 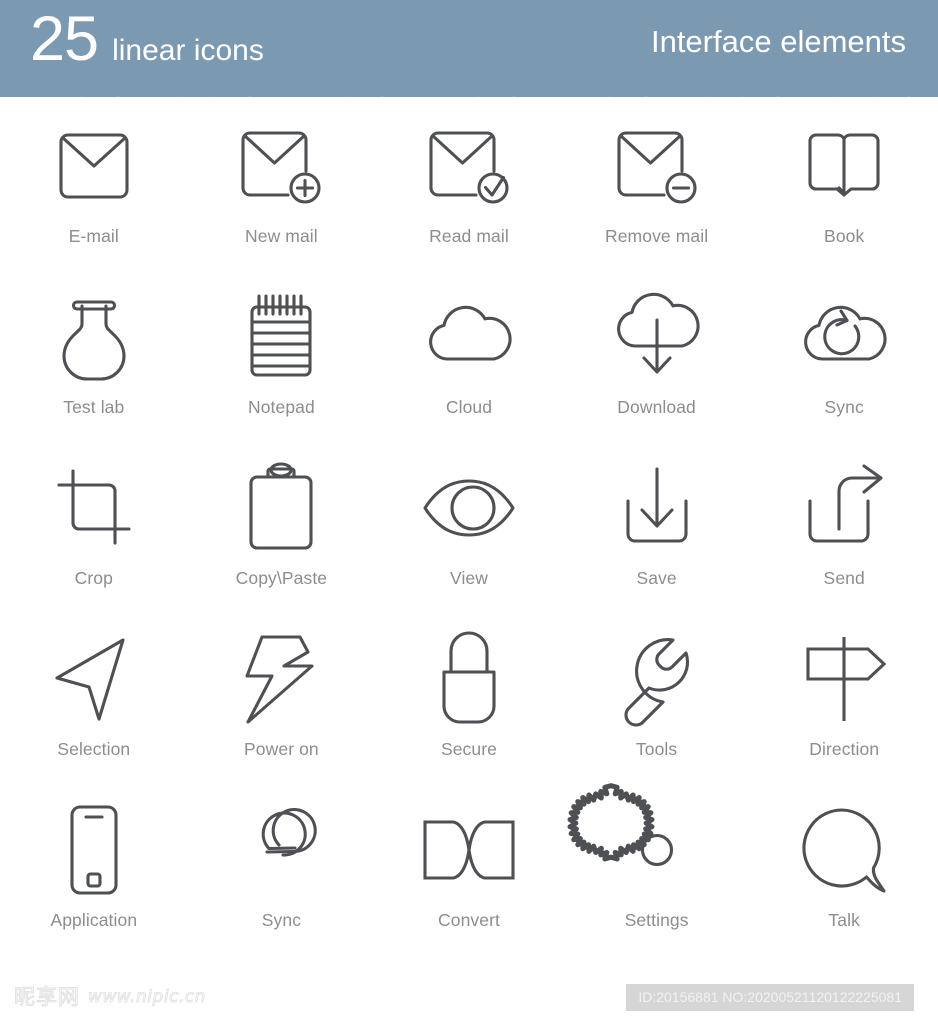 I want to click on icon-cell-sync: Sync, so click(x=282, y=881).